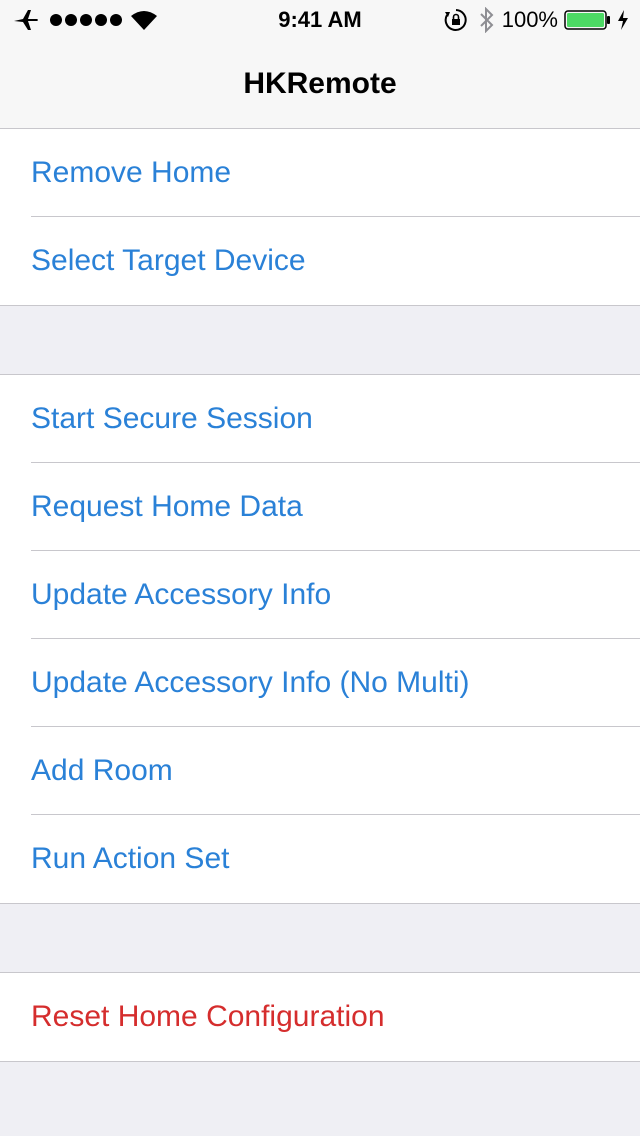 The image size is (640, 1136). What do you see at coordinates (320, 595) in the screenshot?
I see `update-accessory-info-cell: Update Accessory Info` at bounding box center [320, 595].